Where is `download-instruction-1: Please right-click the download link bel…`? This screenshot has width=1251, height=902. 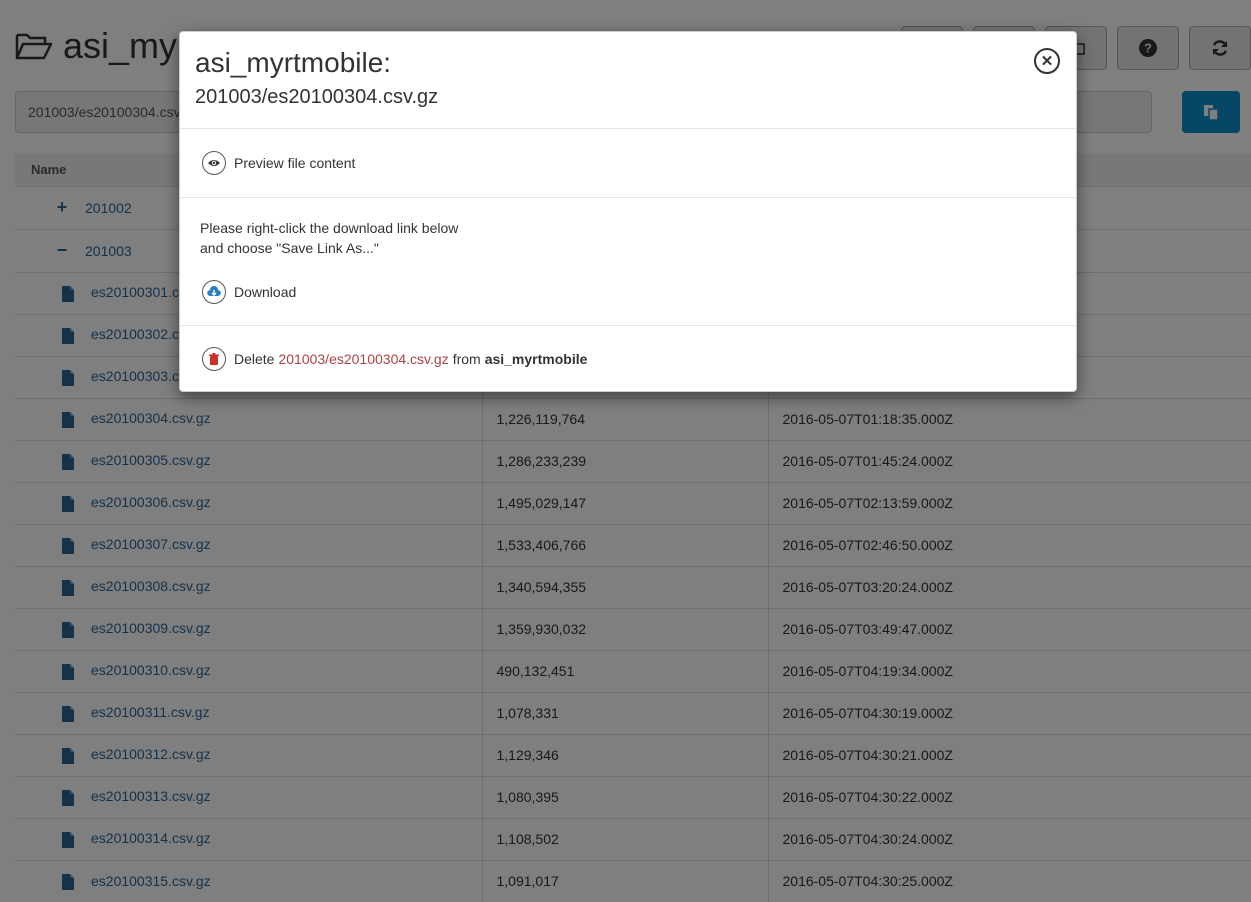
download-instruction-1: Please right-click the download link bel… is located at coordinates (329, 228).